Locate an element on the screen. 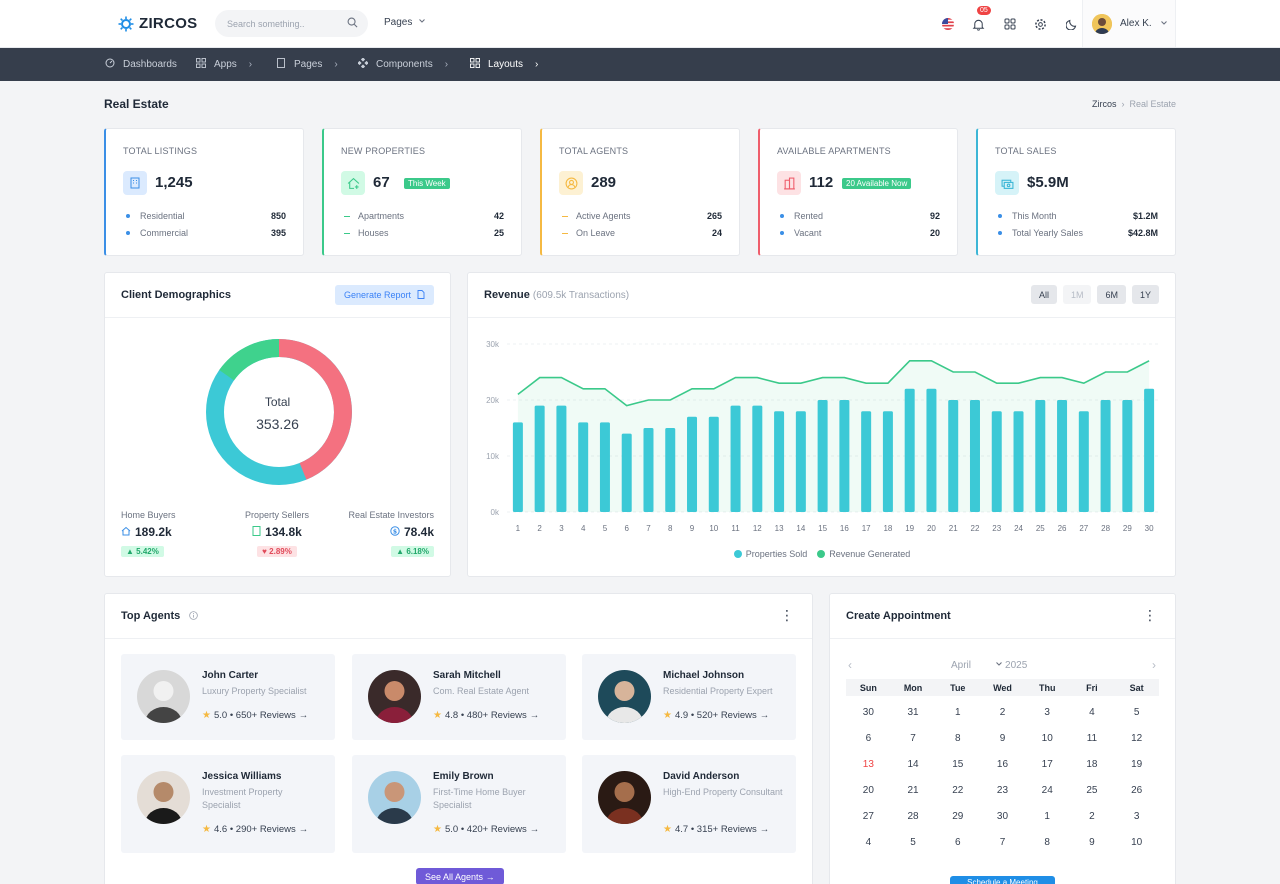 This screenshot has width=1280, height=884. calendar-day: 12 is located at coordinates (1136, 738).